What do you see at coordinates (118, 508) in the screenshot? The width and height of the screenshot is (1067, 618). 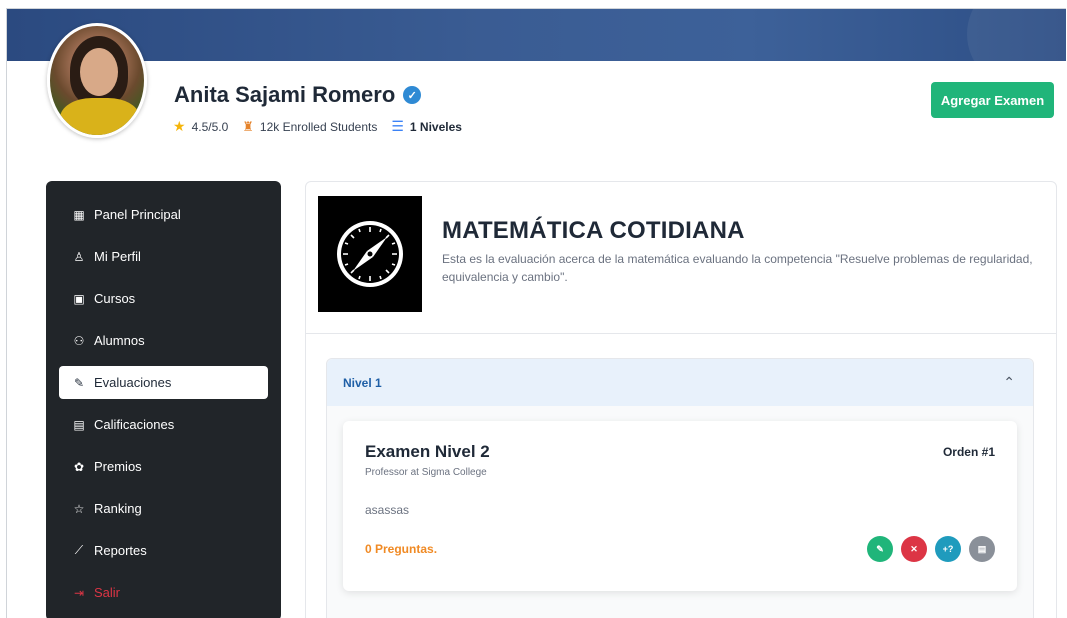 I see `sidebar-item-label: Ranking` at bounding box center [118, 508].